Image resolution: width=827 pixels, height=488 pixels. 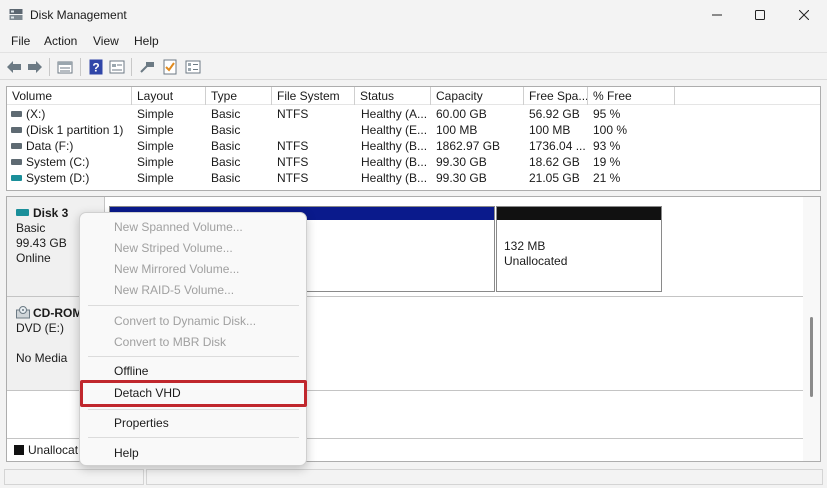 I want to click on volume-percent-free: 19 %, so click(x=607, y=162).